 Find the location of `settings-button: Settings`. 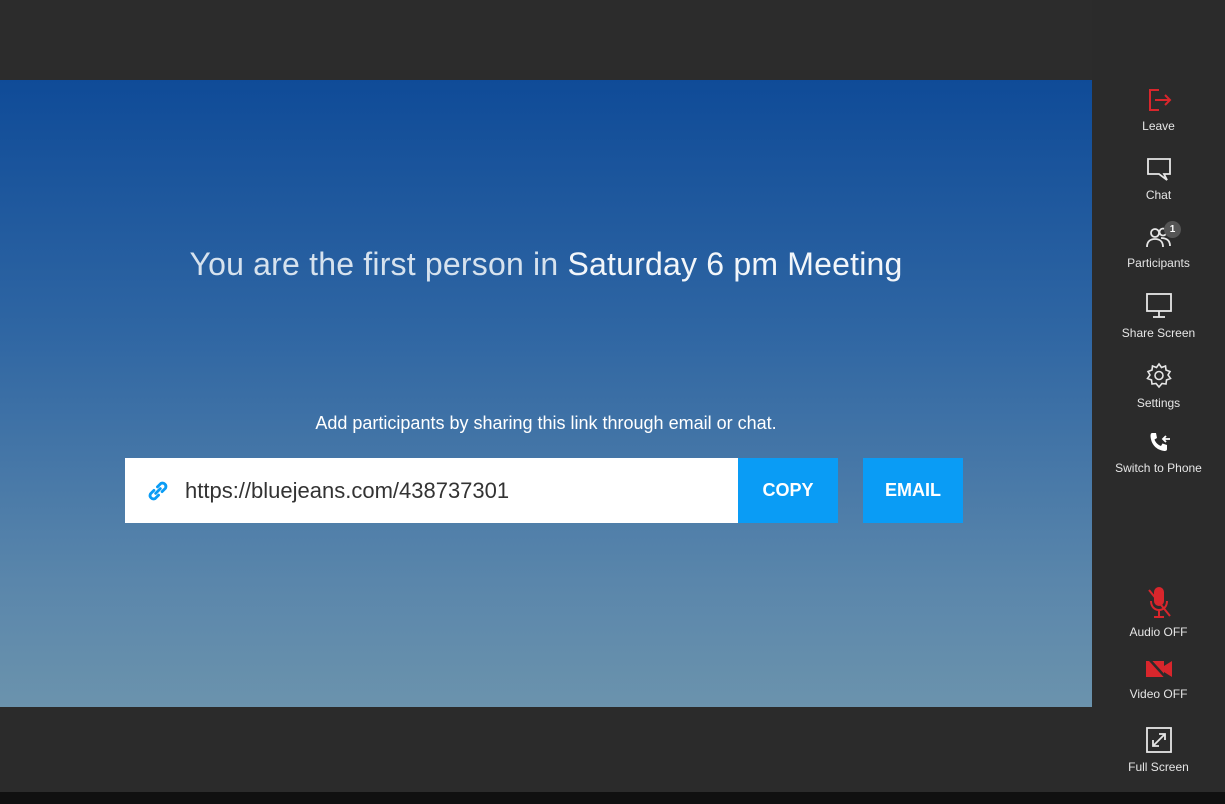

settings-button: Settings is located at coordinates (1158, 385).